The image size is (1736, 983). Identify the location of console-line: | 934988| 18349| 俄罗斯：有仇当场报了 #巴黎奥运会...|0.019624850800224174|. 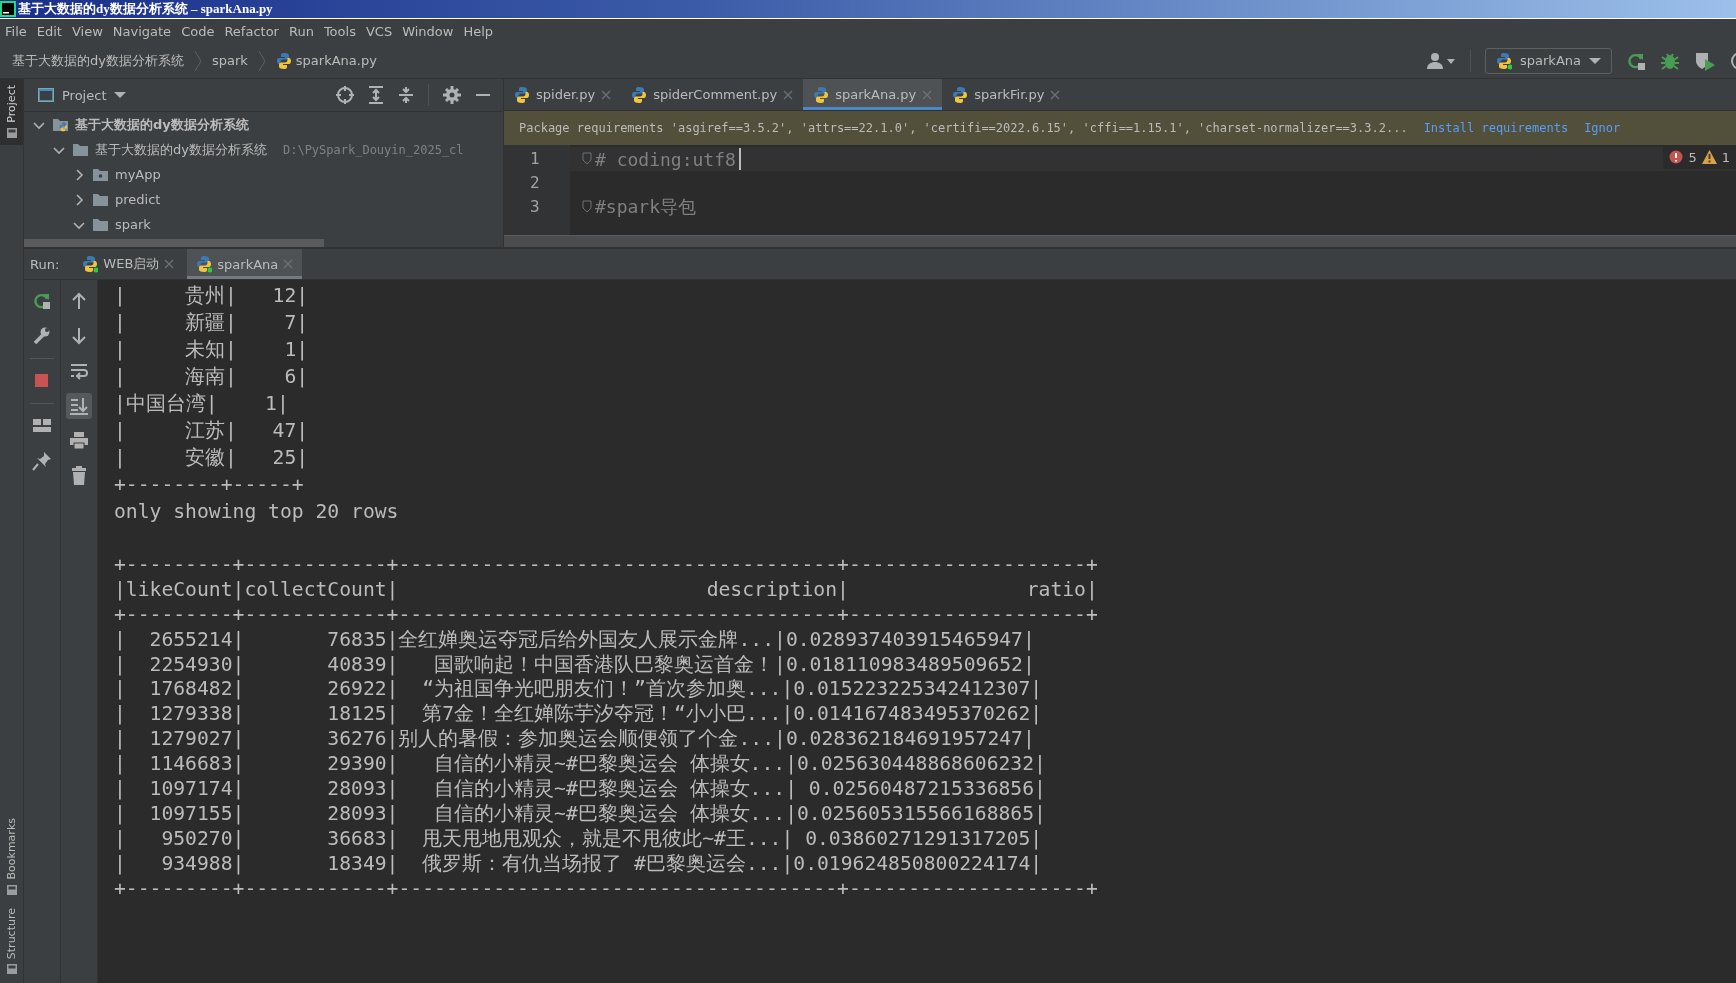
(579, 864).